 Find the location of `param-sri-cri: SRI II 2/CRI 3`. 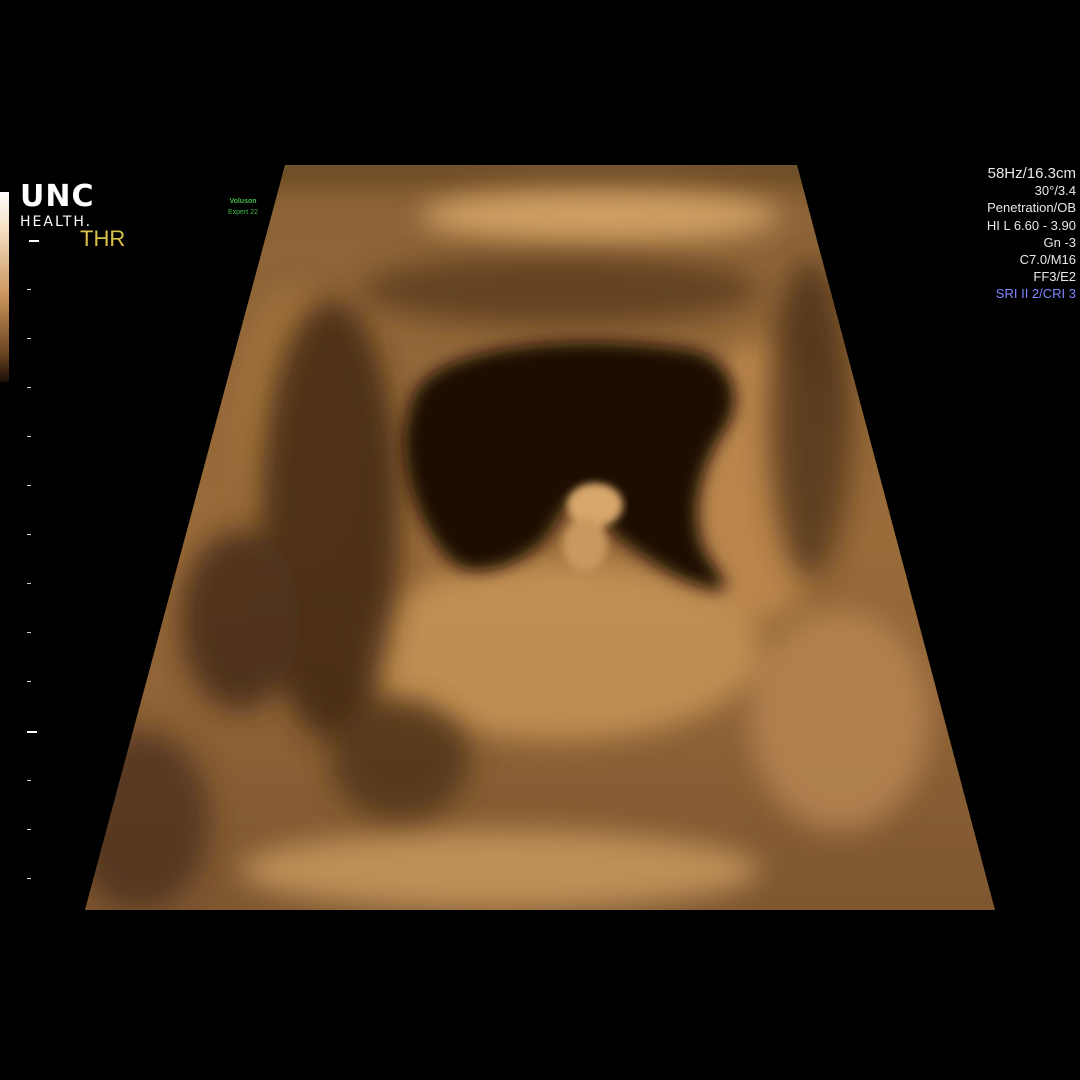

param-sri-cri: SRI II 2/CRI 3 is located at coordinates (1035, 294).